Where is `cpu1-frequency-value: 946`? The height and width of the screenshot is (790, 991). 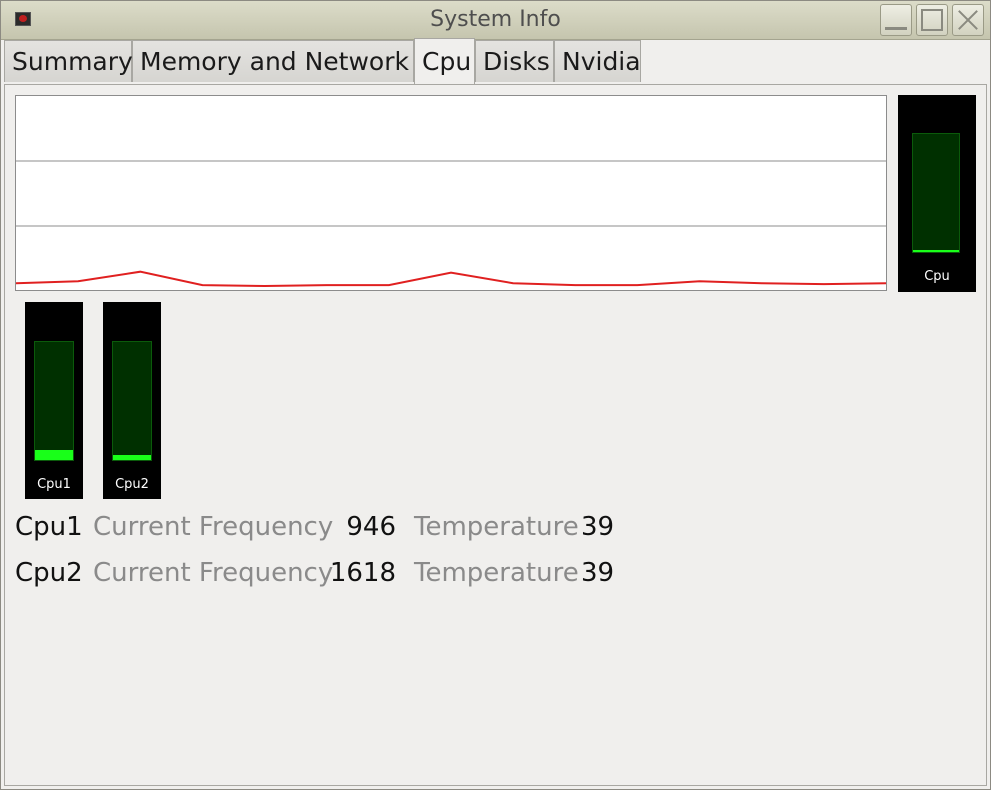
cpu1-frequency-value: 946 is located at coordinates (371, 527).